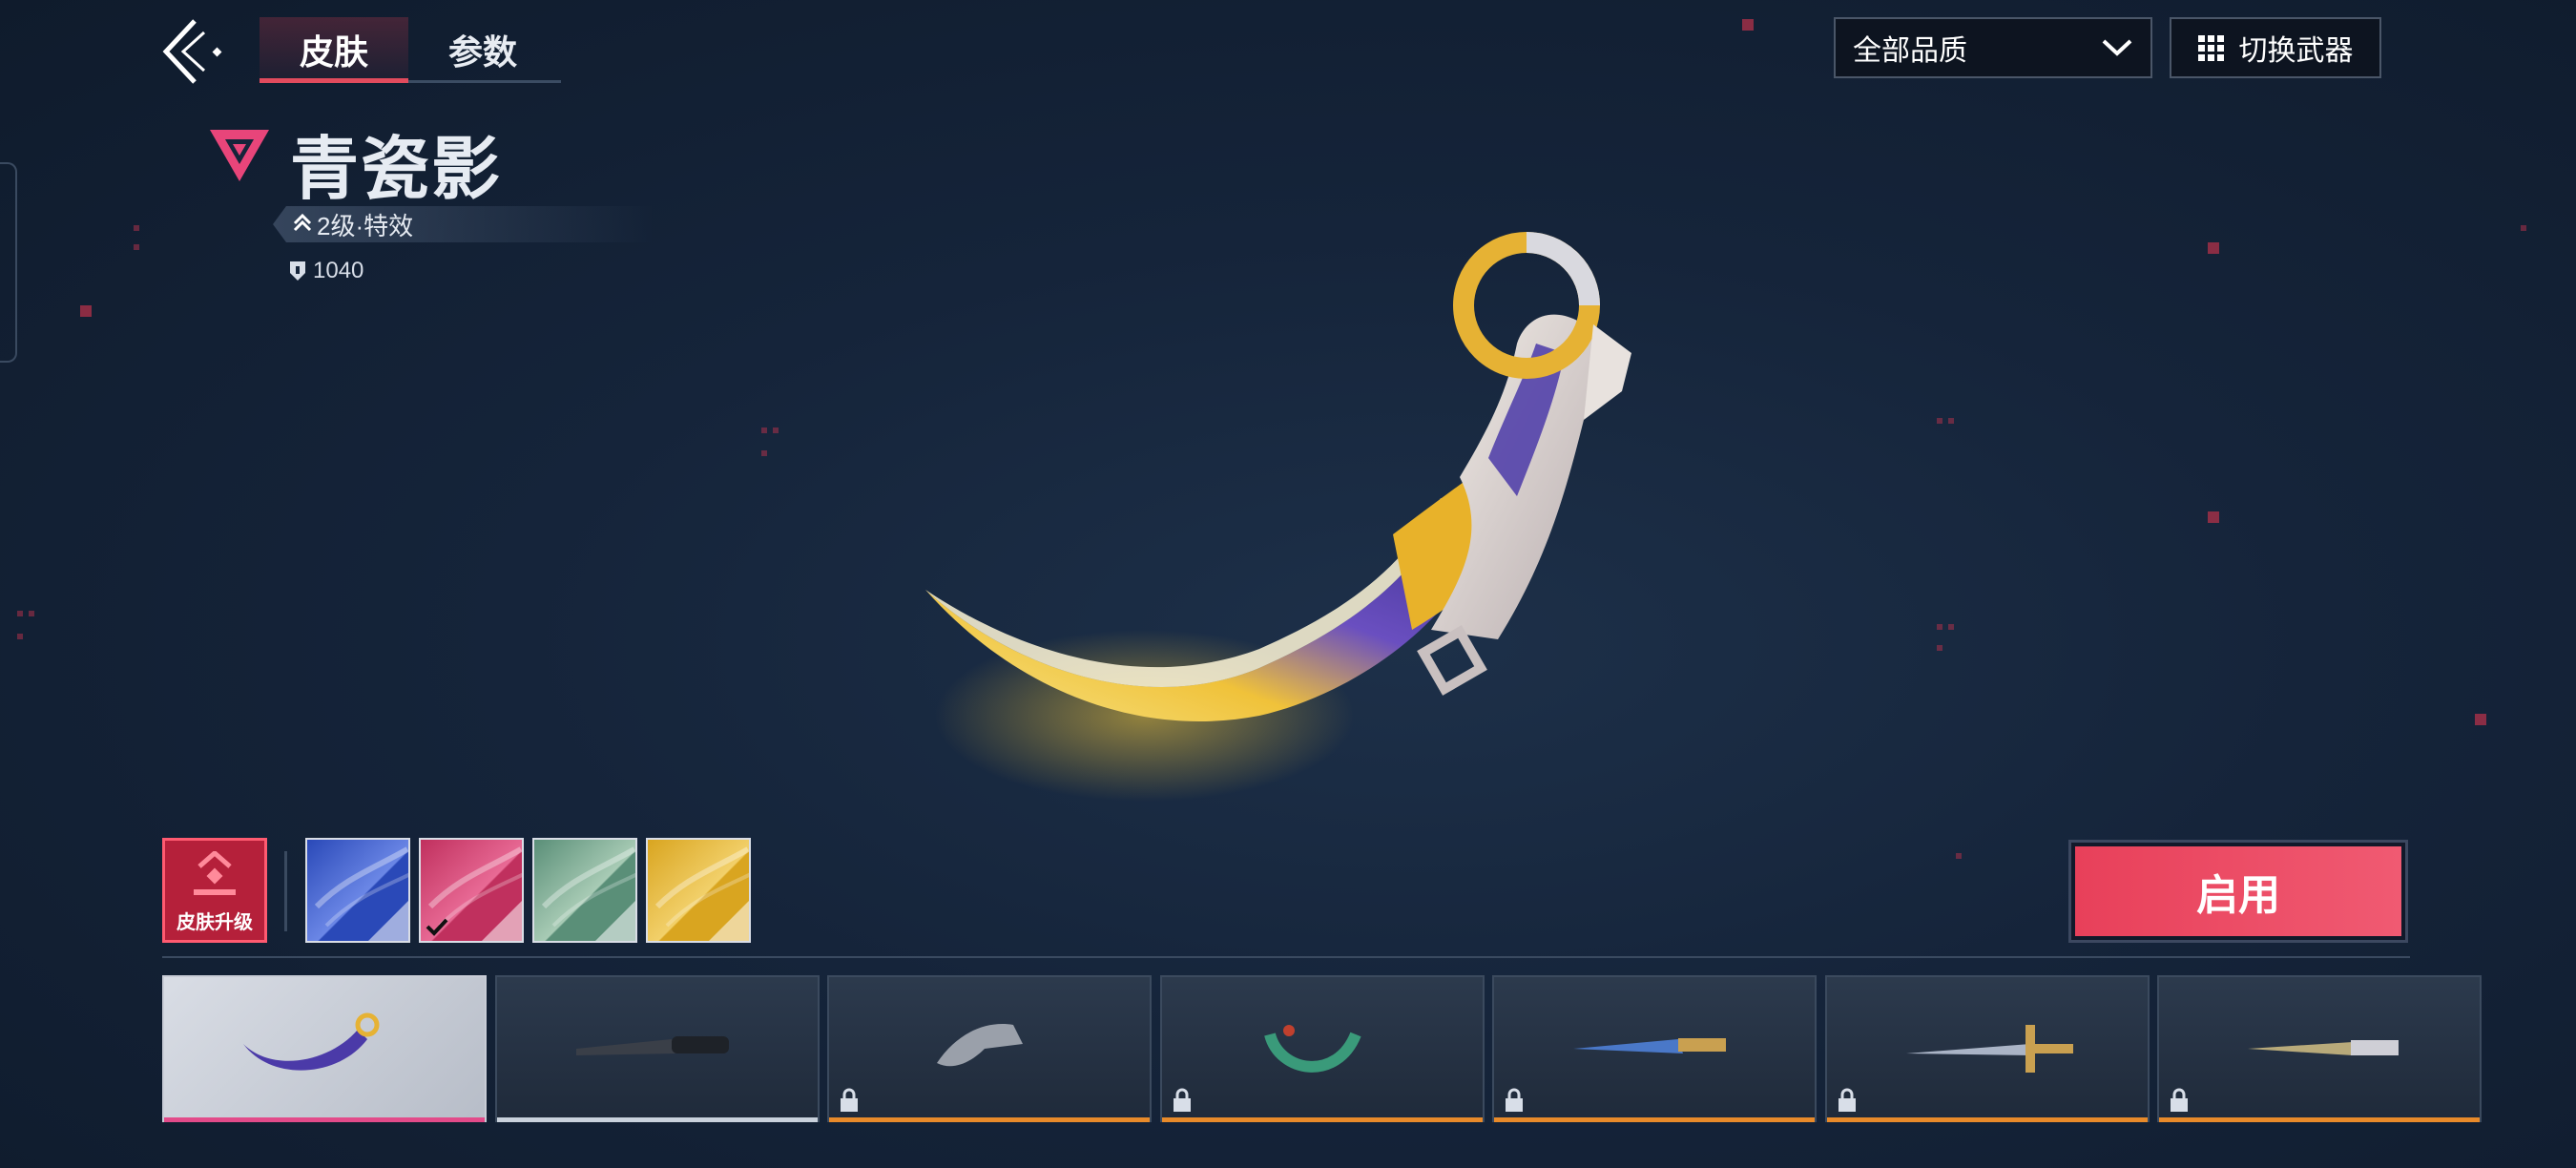 The height and width of the screenshot is (1168, 2576). I want to click on switch-weapon-label: 切换武器, so click(2296, 51).